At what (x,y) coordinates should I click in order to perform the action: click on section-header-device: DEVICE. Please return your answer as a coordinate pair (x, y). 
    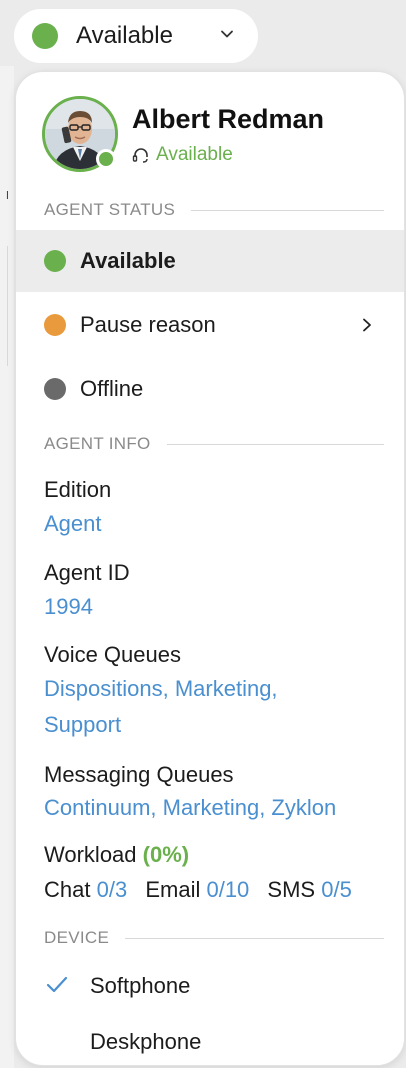
    Looking at the image, I should click on (214, 938).